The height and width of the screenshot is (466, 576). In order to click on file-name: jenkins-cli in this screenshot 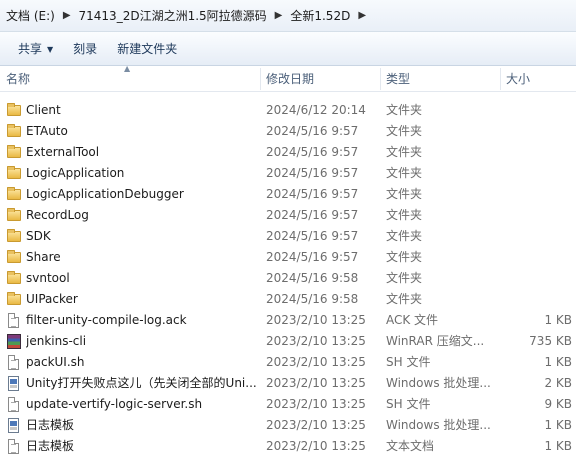, I will do `click(56, 341)`.